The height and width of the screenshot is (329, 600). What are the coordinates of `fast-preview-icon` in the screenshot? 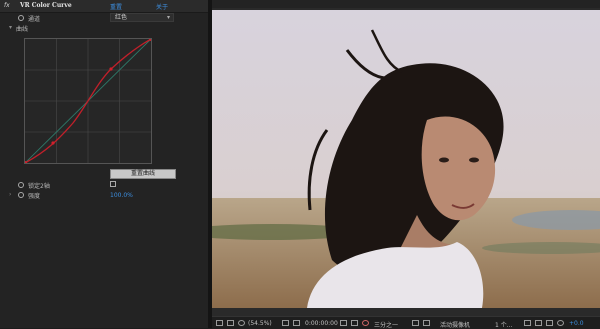 It's located at (415, 323).